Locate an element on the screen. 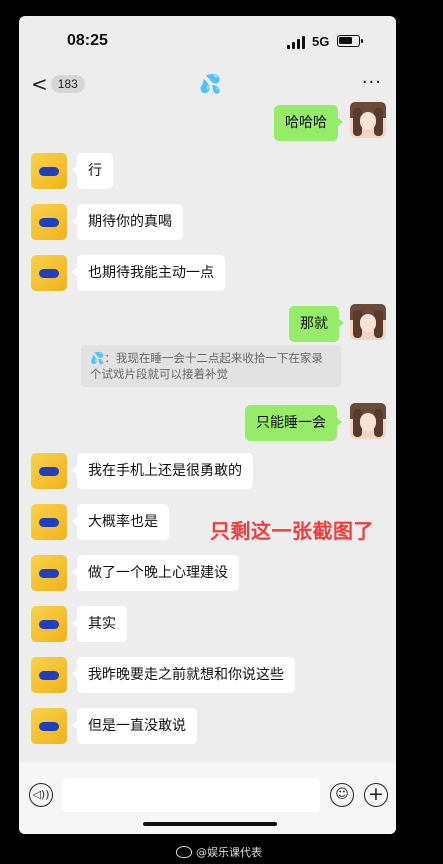  message-bubble: 期待你的真喝 is located at coordinates (127, 222).